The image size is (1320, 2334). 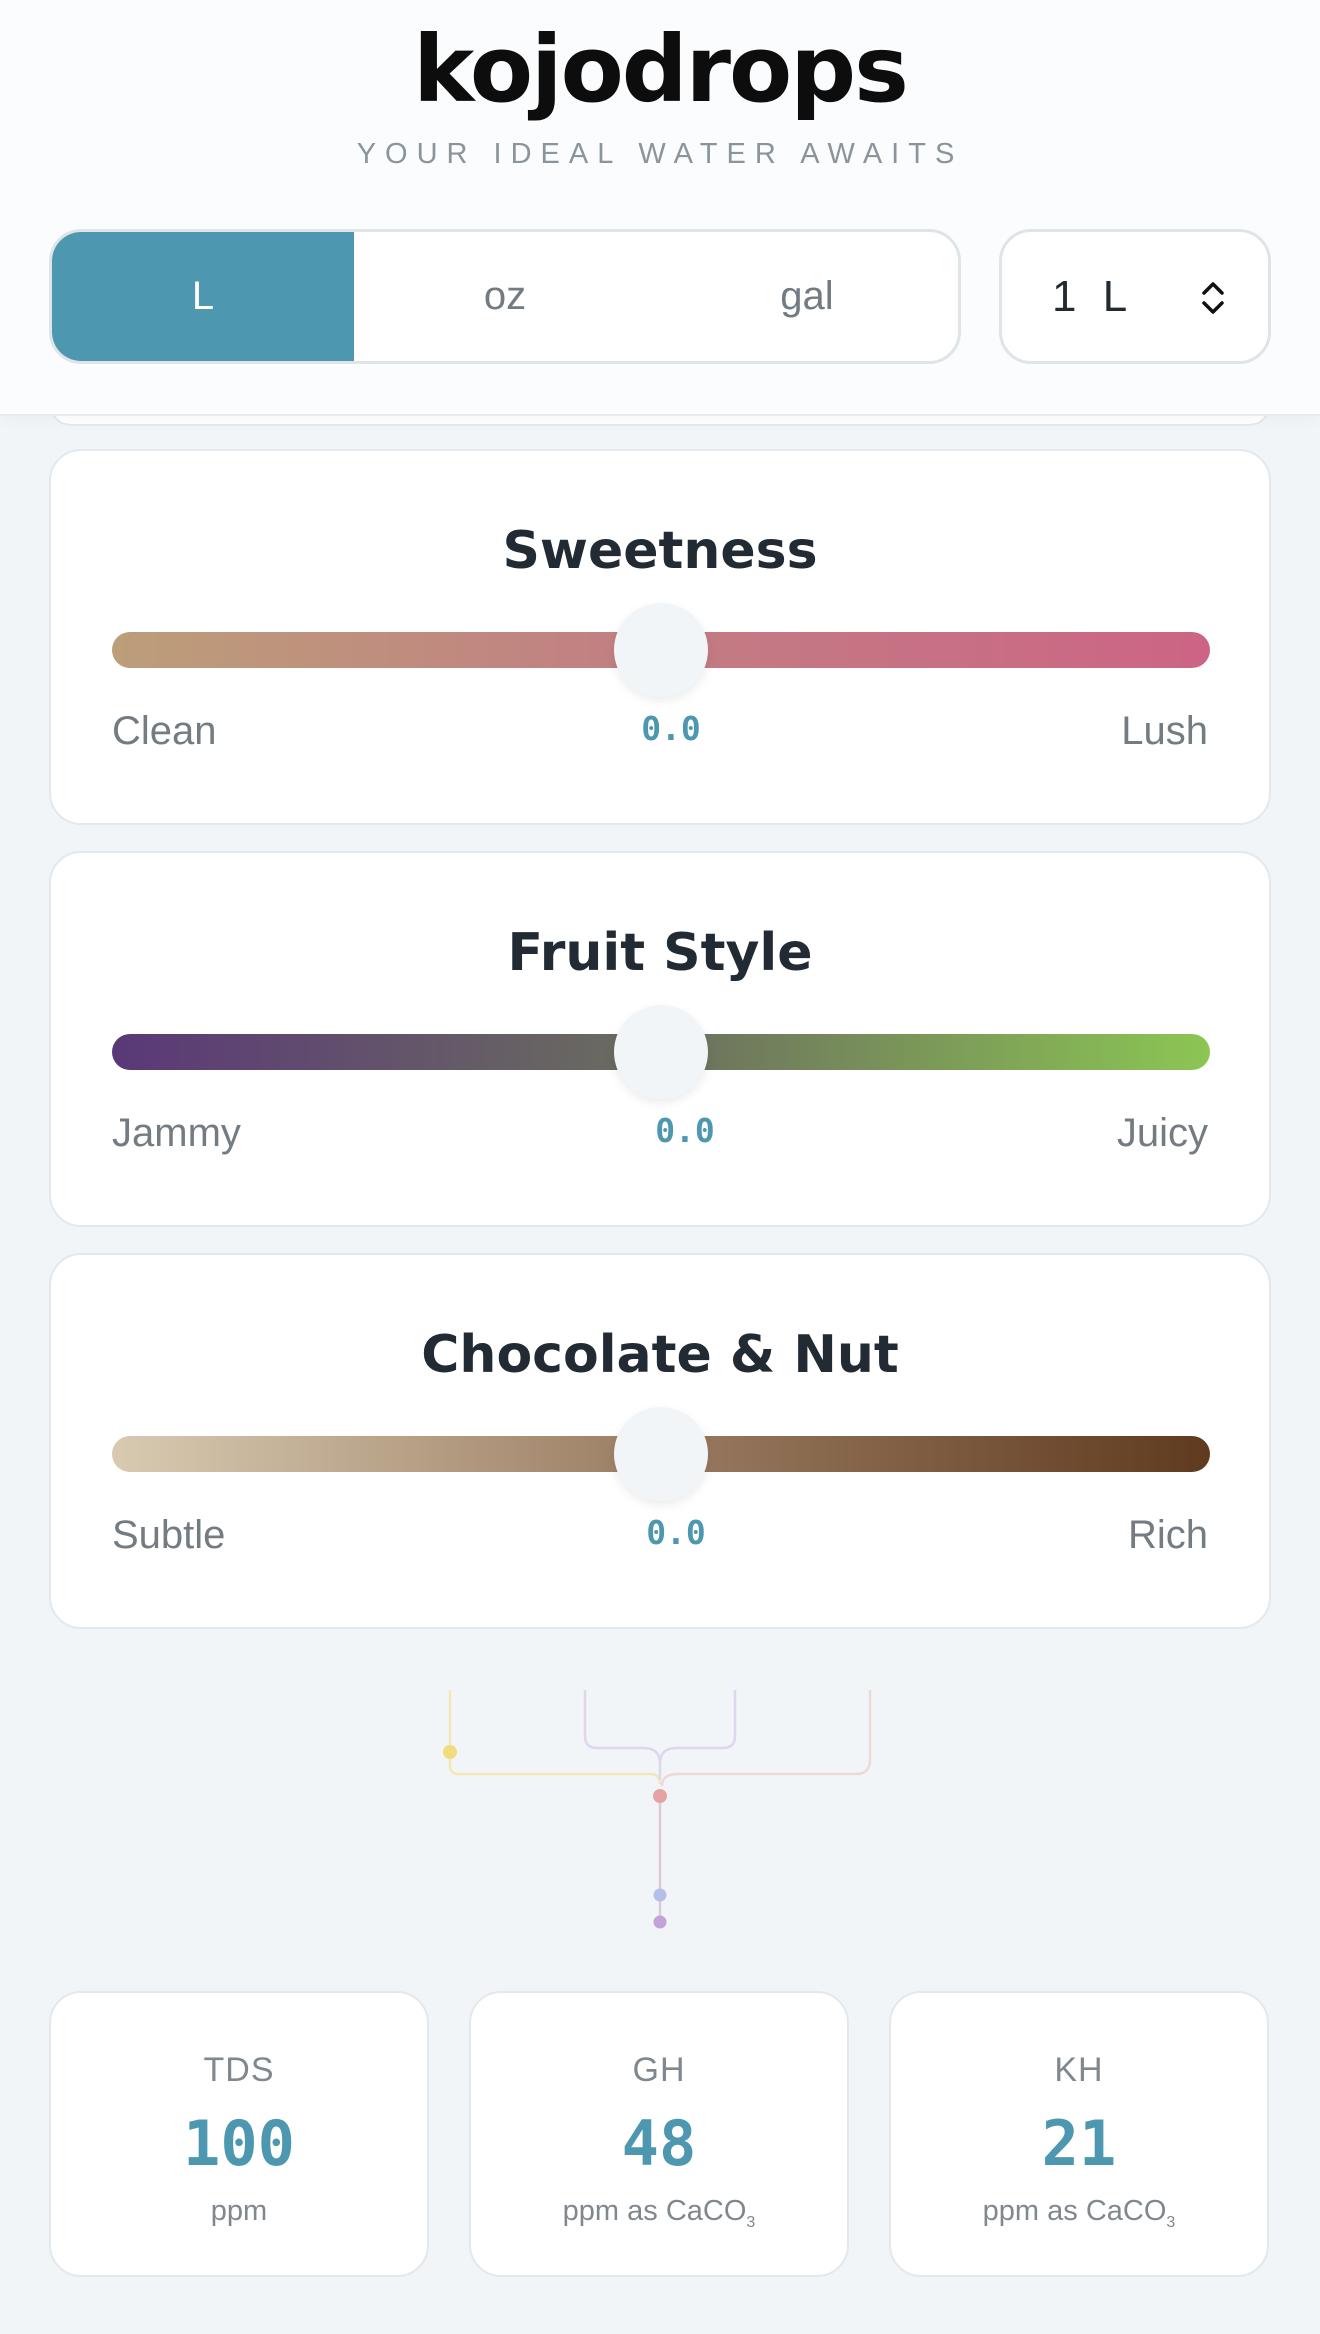 I want to click on stat-card-tds: TDS 100 ppm, so click(x=239, y=2134).